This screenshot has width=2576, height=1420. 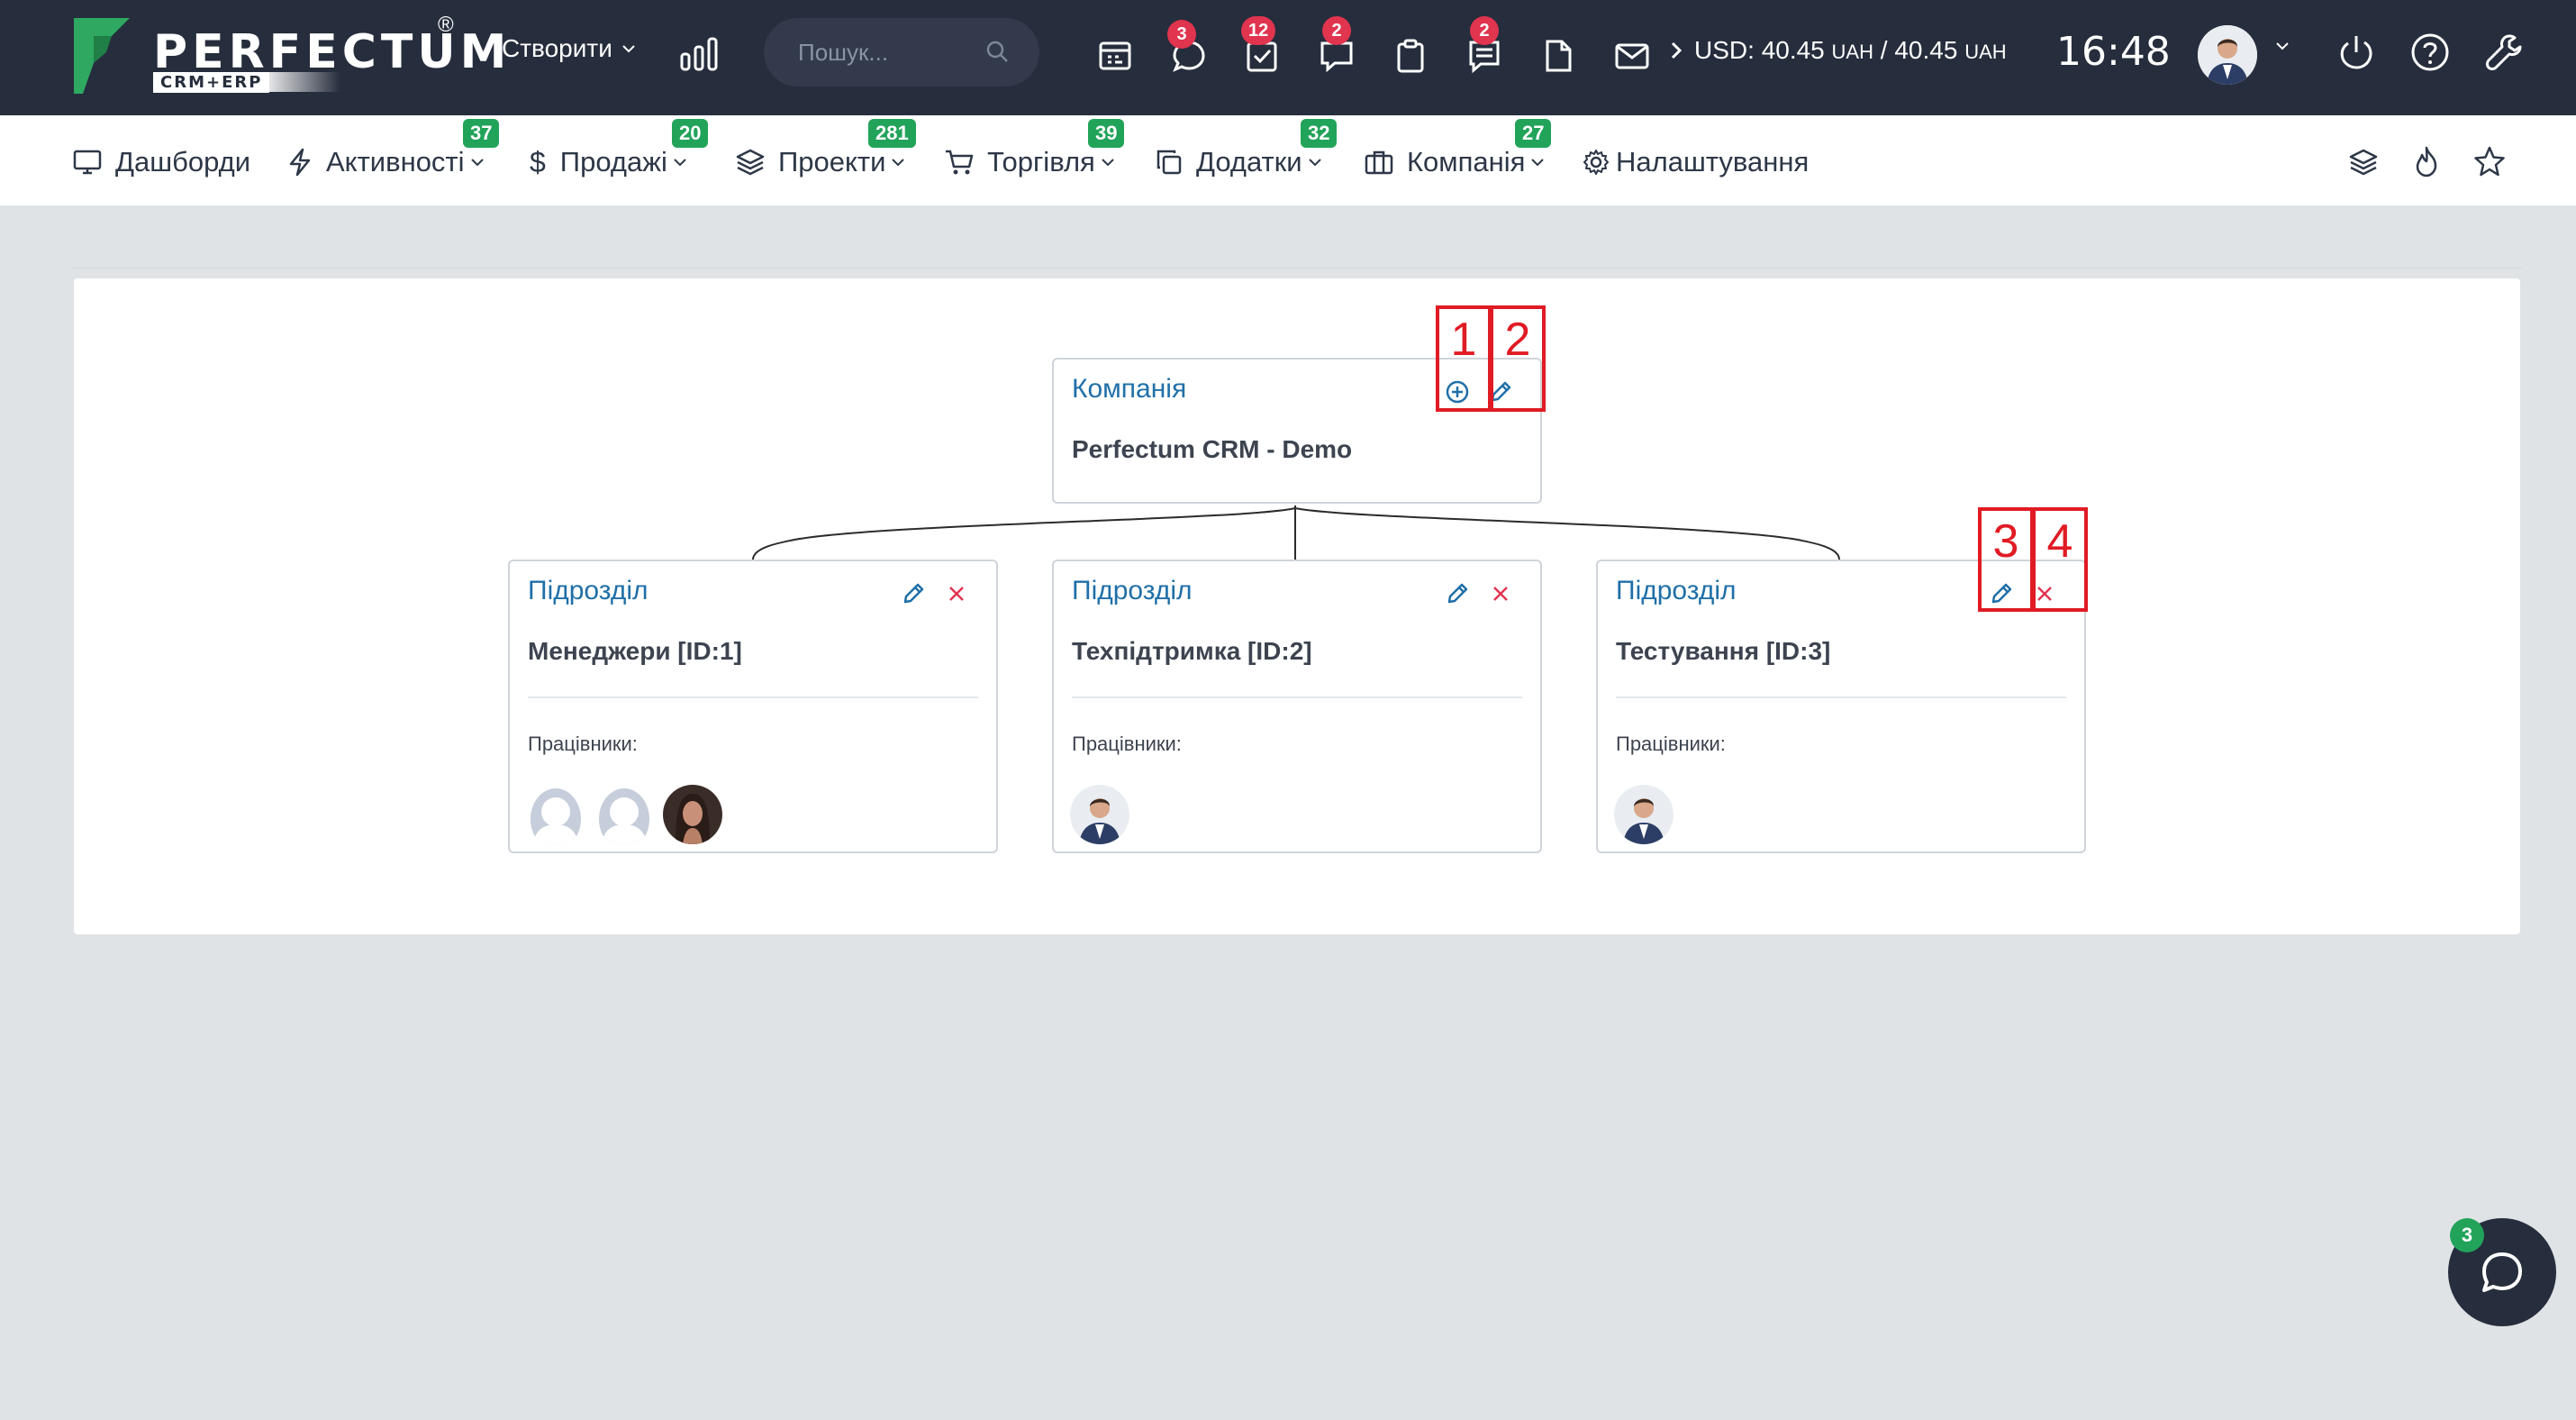 I want to click on chats-badge: 2, so click(x=1336, y=31).